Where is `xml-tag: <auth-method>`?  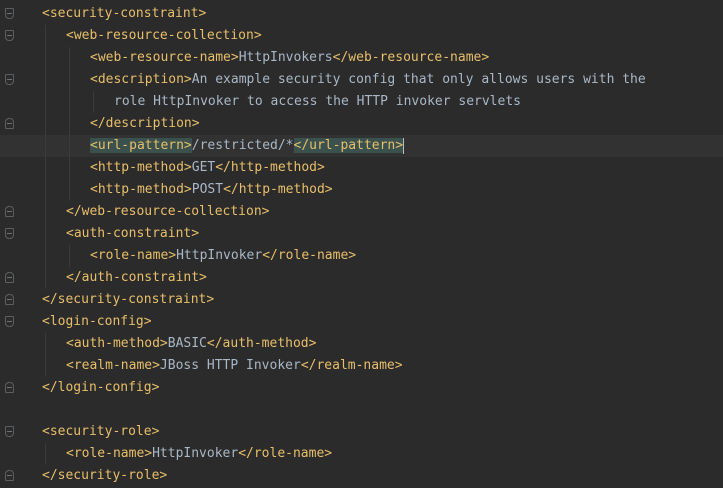 xml-tag: <auth-method> is located at coordinates (117, 343).